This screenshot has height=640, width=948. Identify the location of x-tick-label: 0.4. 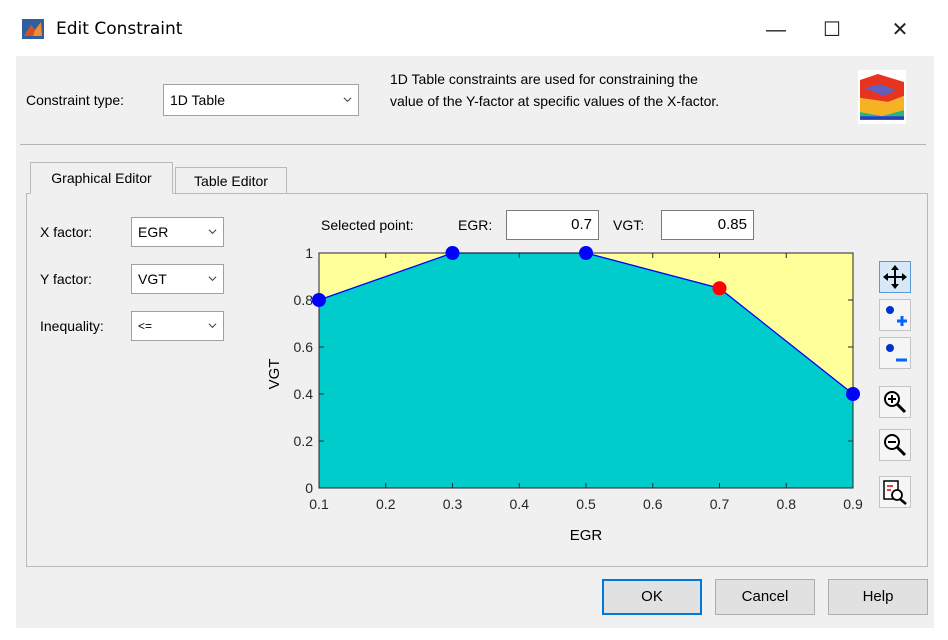
(520, 504).